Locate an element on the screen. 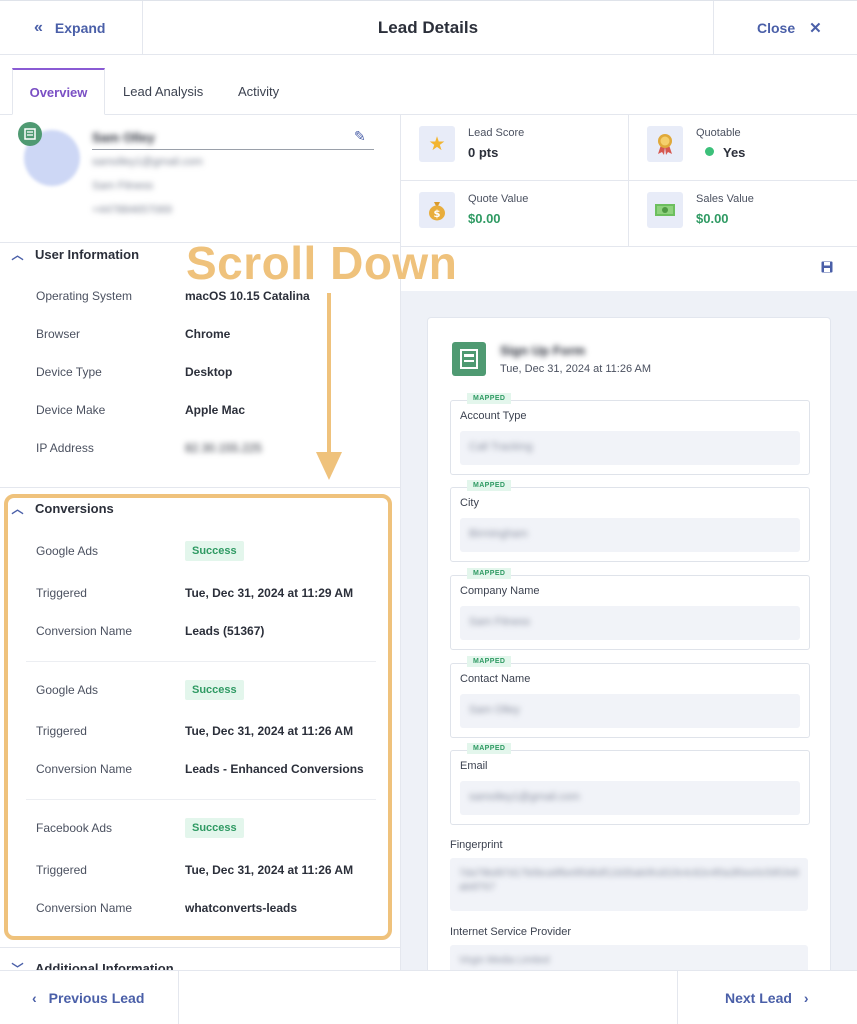 The width and height of the screenshot is (857, 1024). info-value: 82.30.155.225 is located at coordinates (223, 448).